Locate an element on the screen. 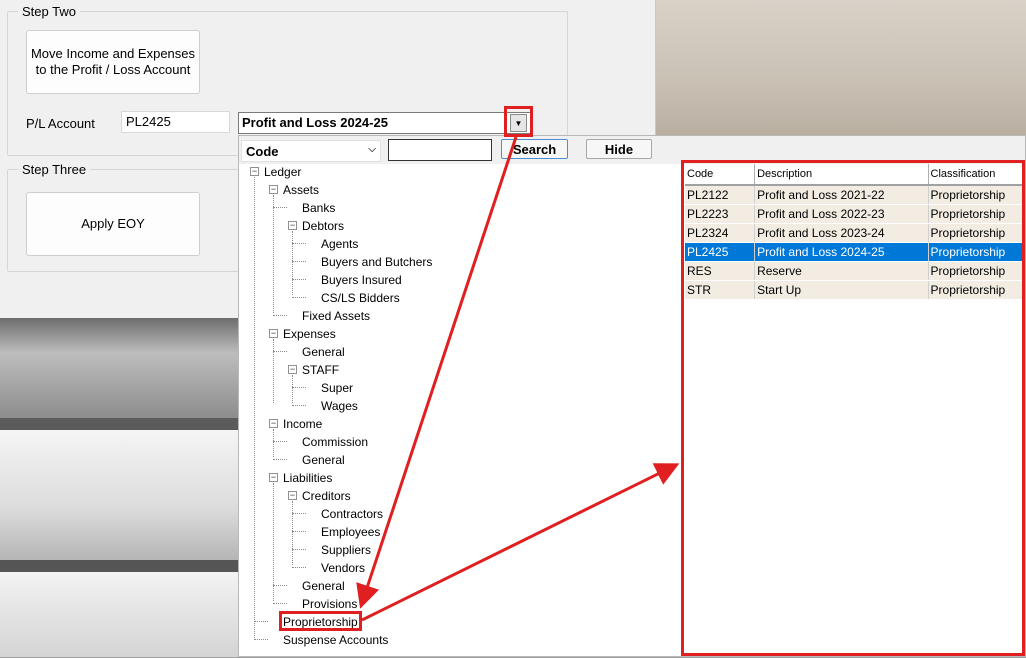  background-image is located at coordinates (840, 70).